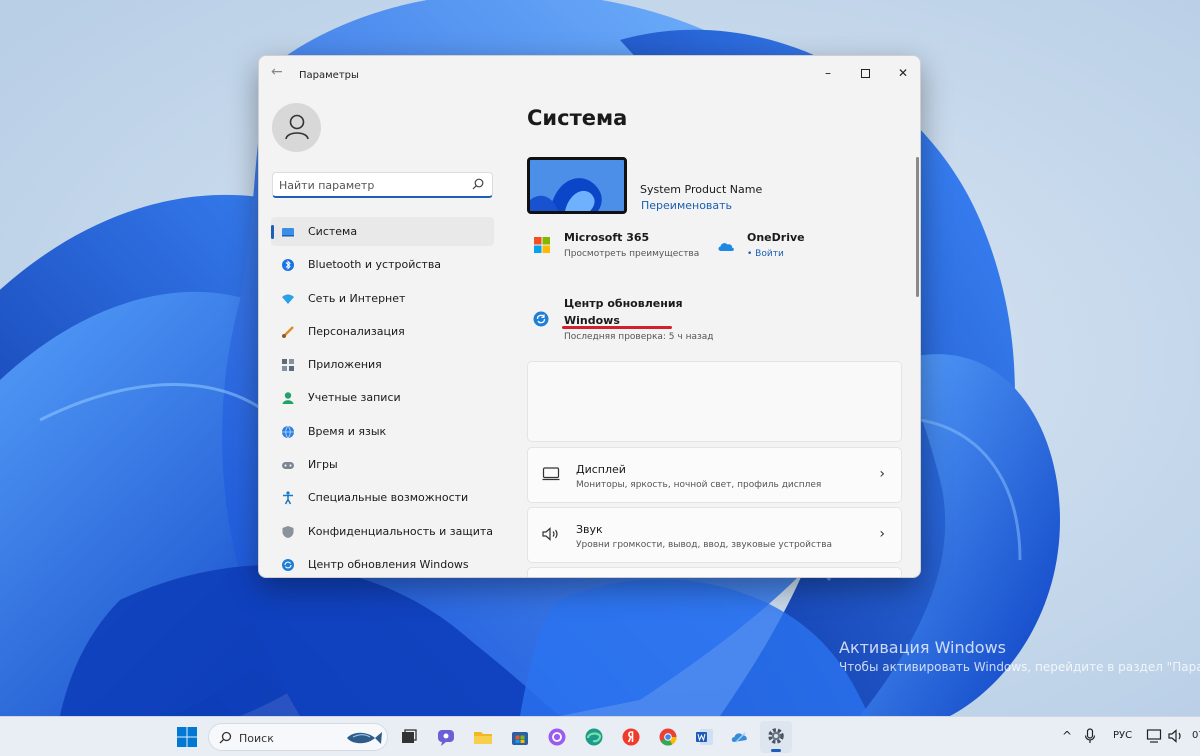 The width and height of the screenshot is (1200, 756). What do you see at coordinates (541, 319) in the screenshot?
I see `windows-update-icon` at bounding box center [541, 319].